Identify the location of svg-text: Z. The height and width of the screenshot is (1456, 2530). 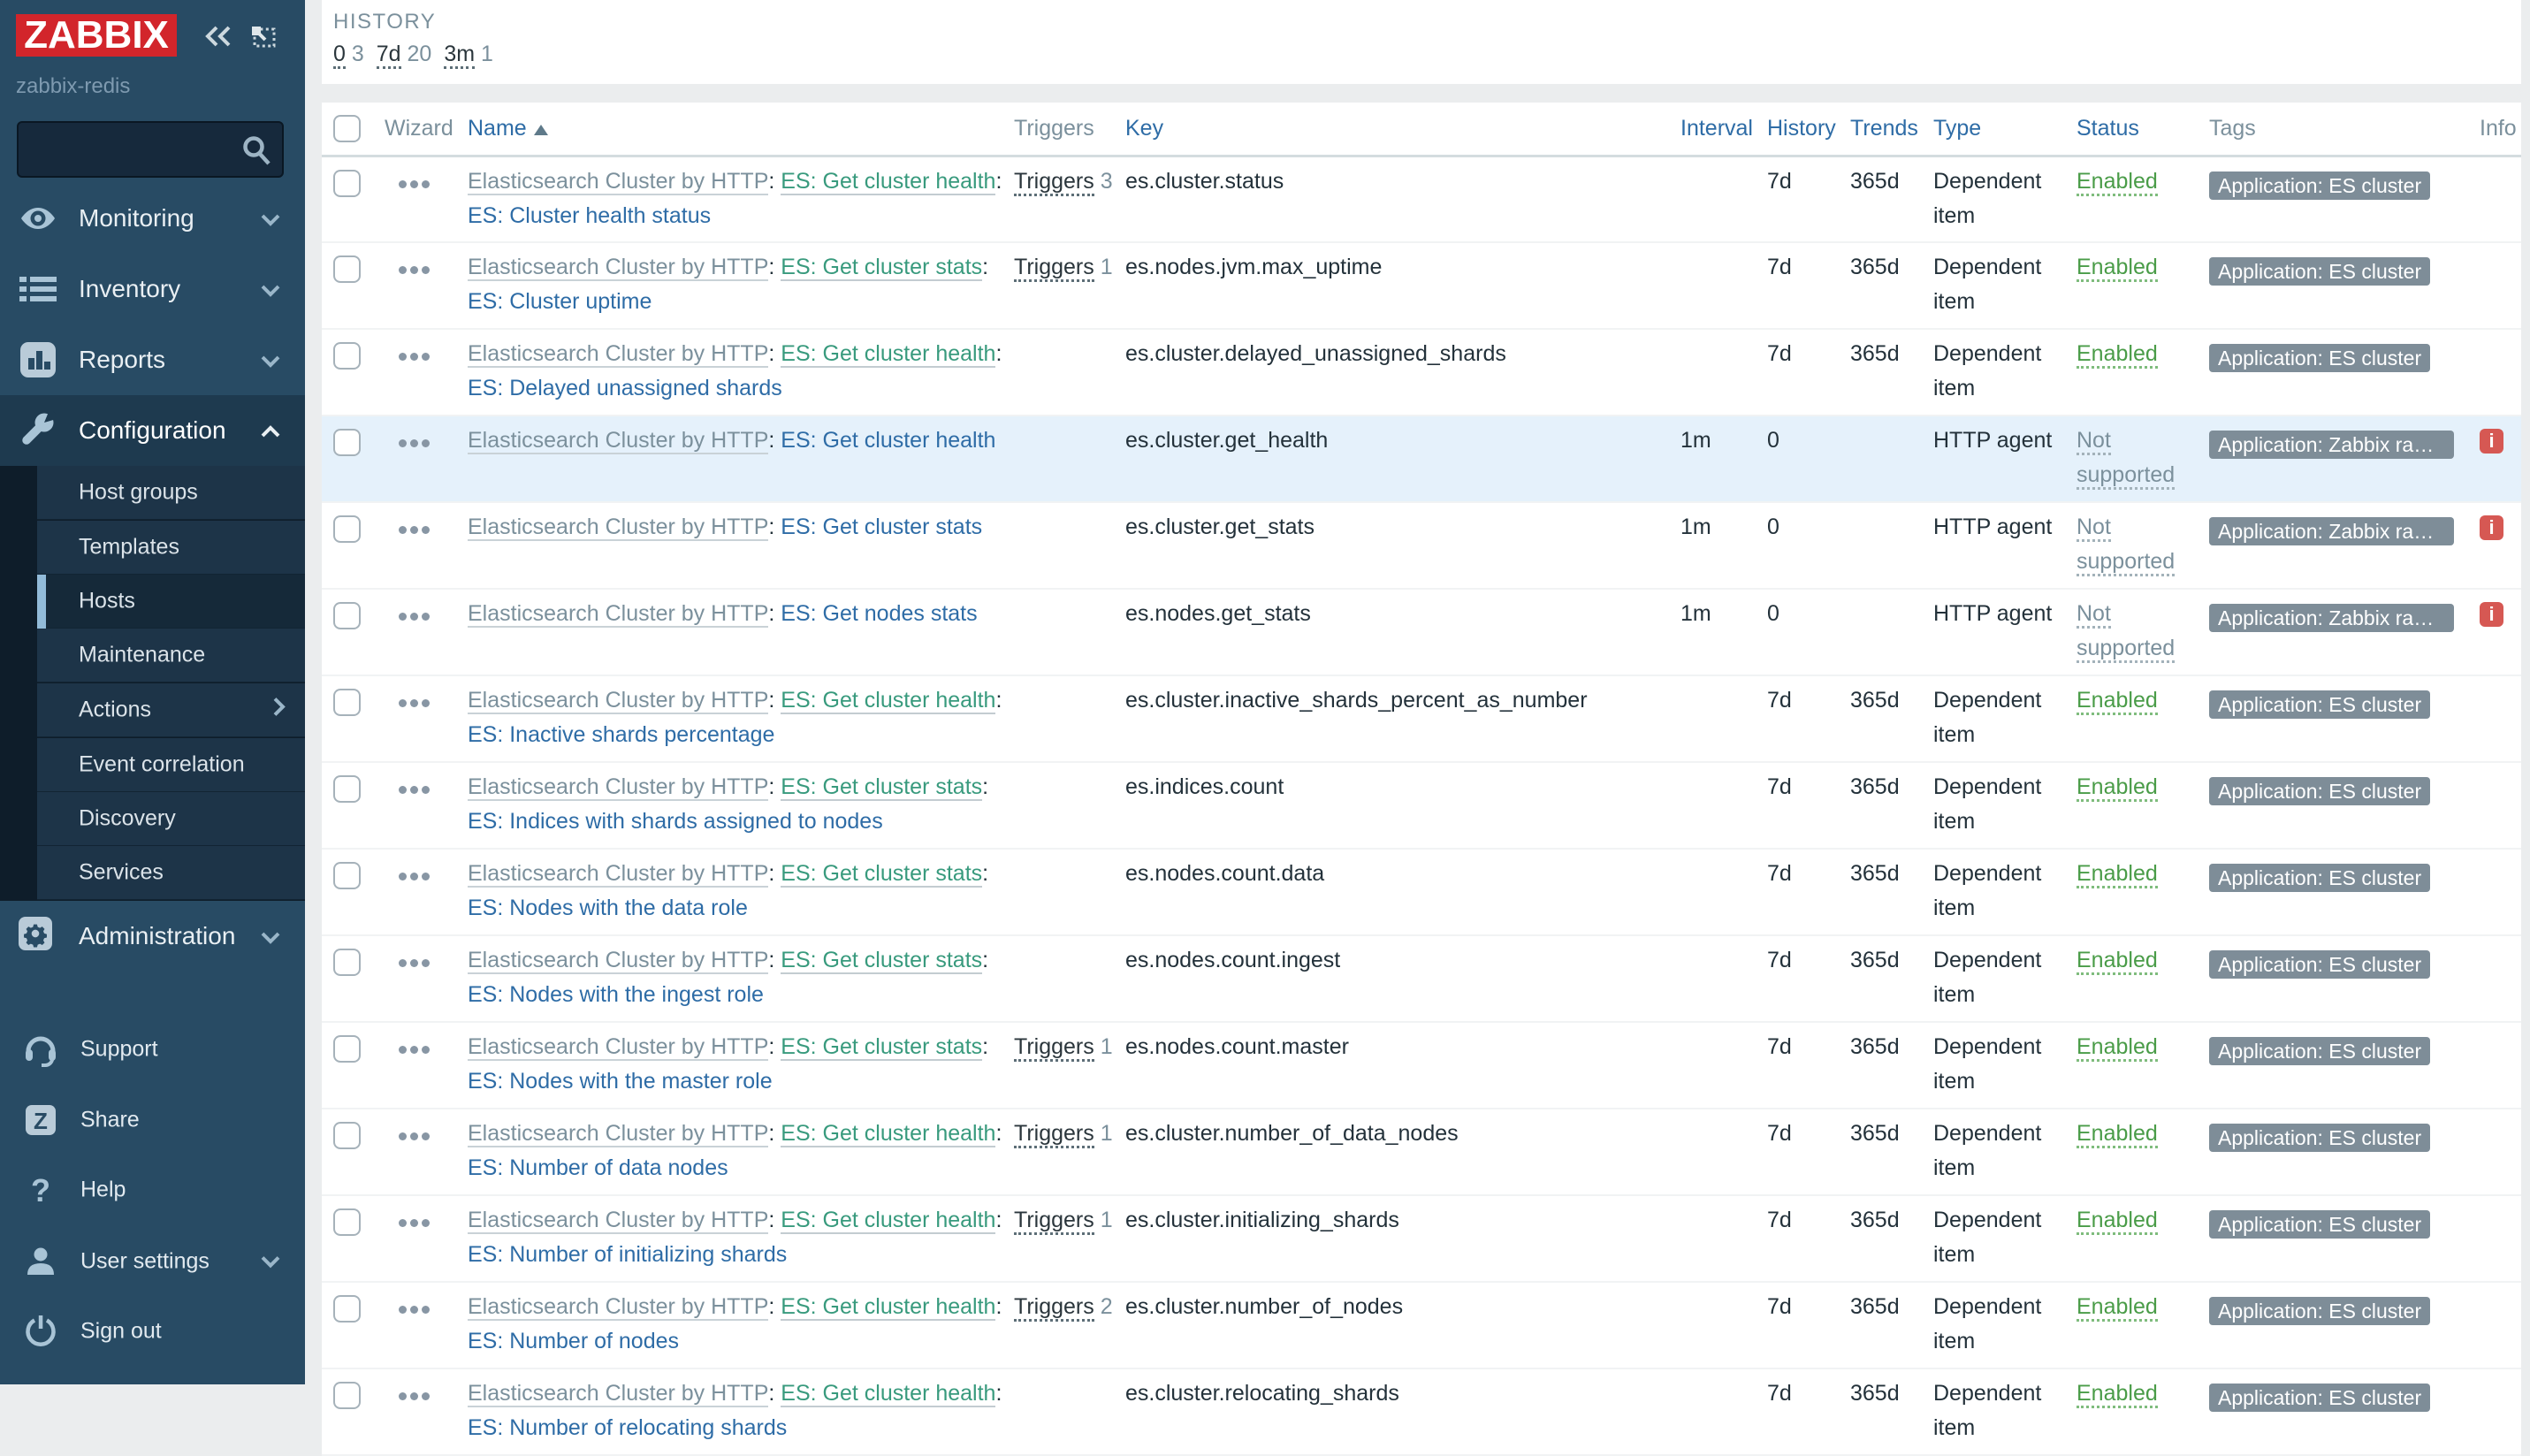
(41, 1121).